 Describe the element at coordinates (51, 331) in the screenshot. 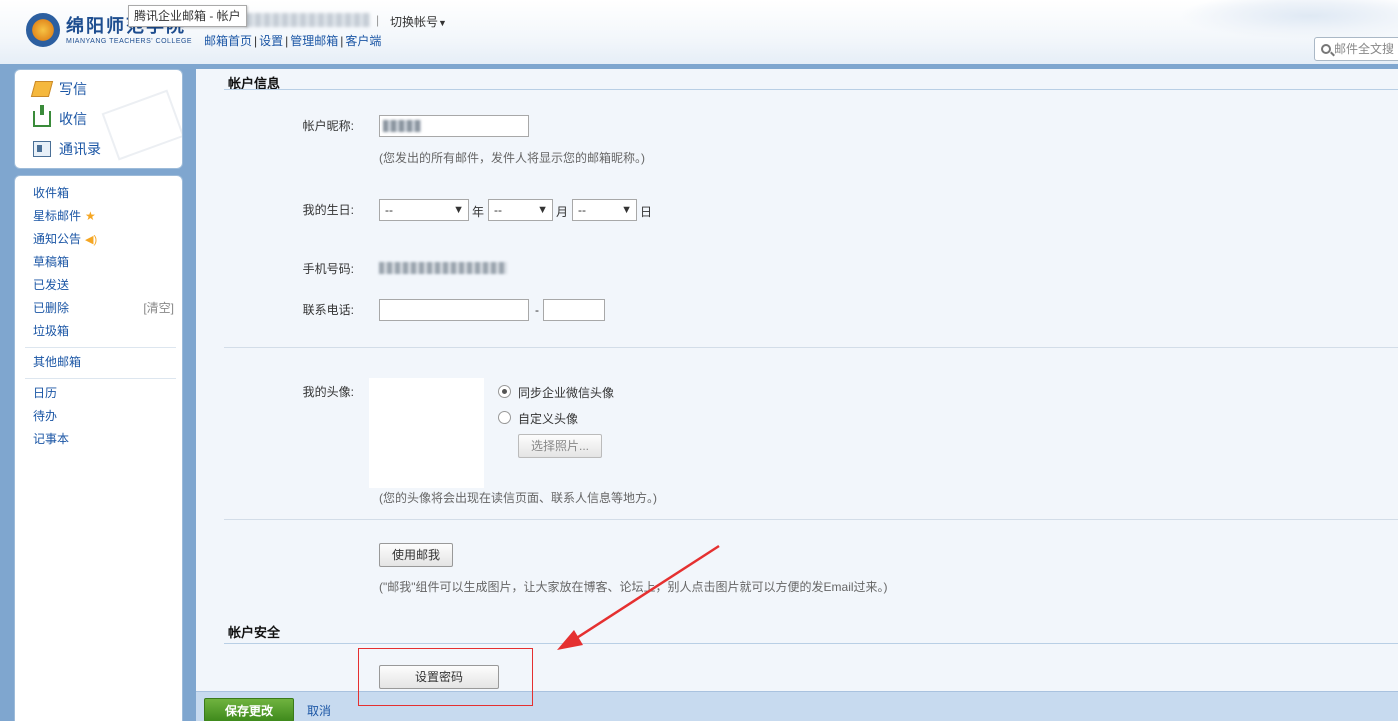

I see `sidebar-item-junk: 垃圾箱` at that location.